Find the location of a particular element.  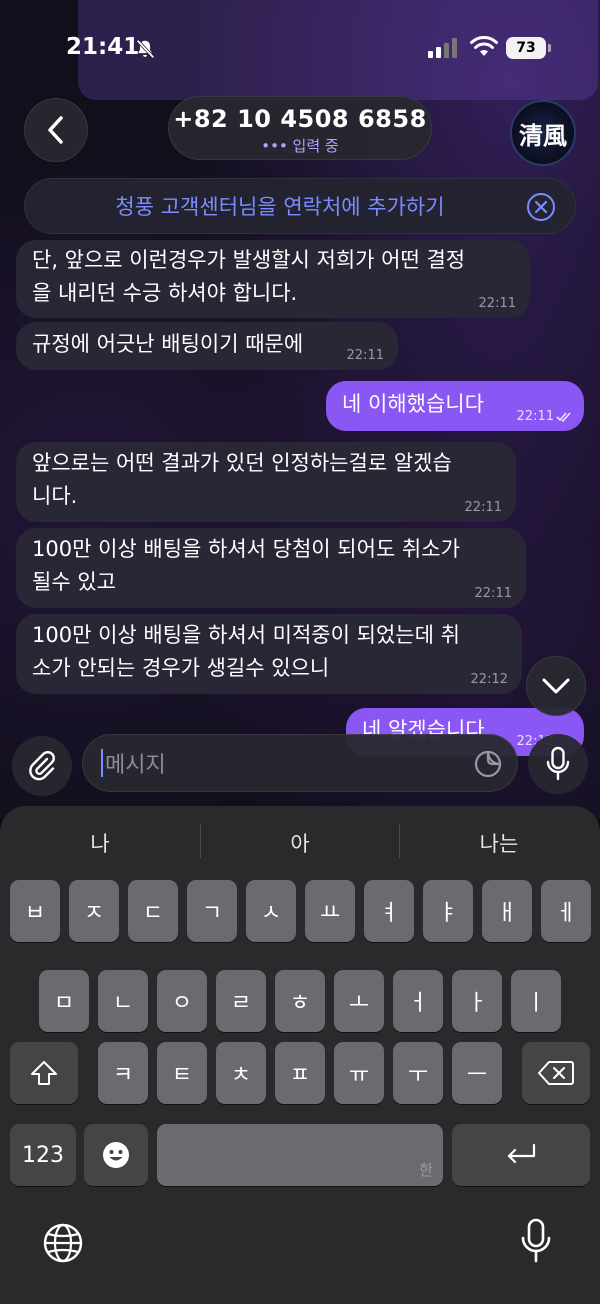

battery-indicator: 73 is located at coordinates (528, 48).